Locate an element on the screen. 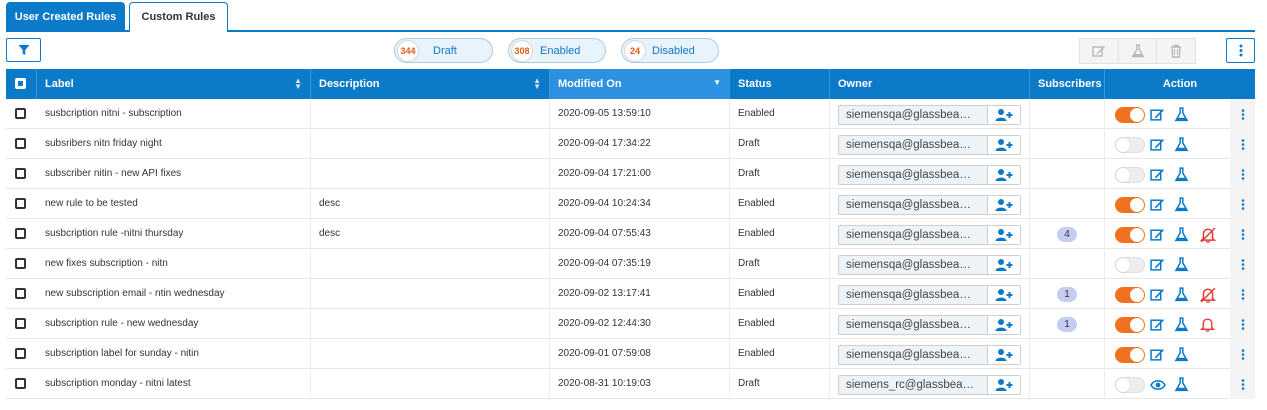  sort-desc-icon: ▼ is located at coordinates (717, 82).